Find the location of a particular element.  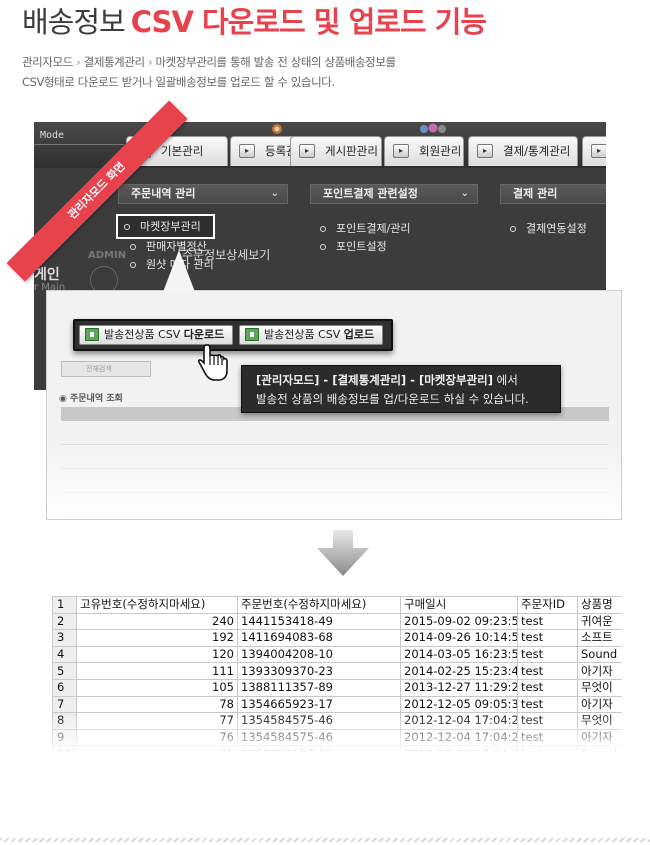

search-input: 전체검색 is located at coordinates (106, 369).